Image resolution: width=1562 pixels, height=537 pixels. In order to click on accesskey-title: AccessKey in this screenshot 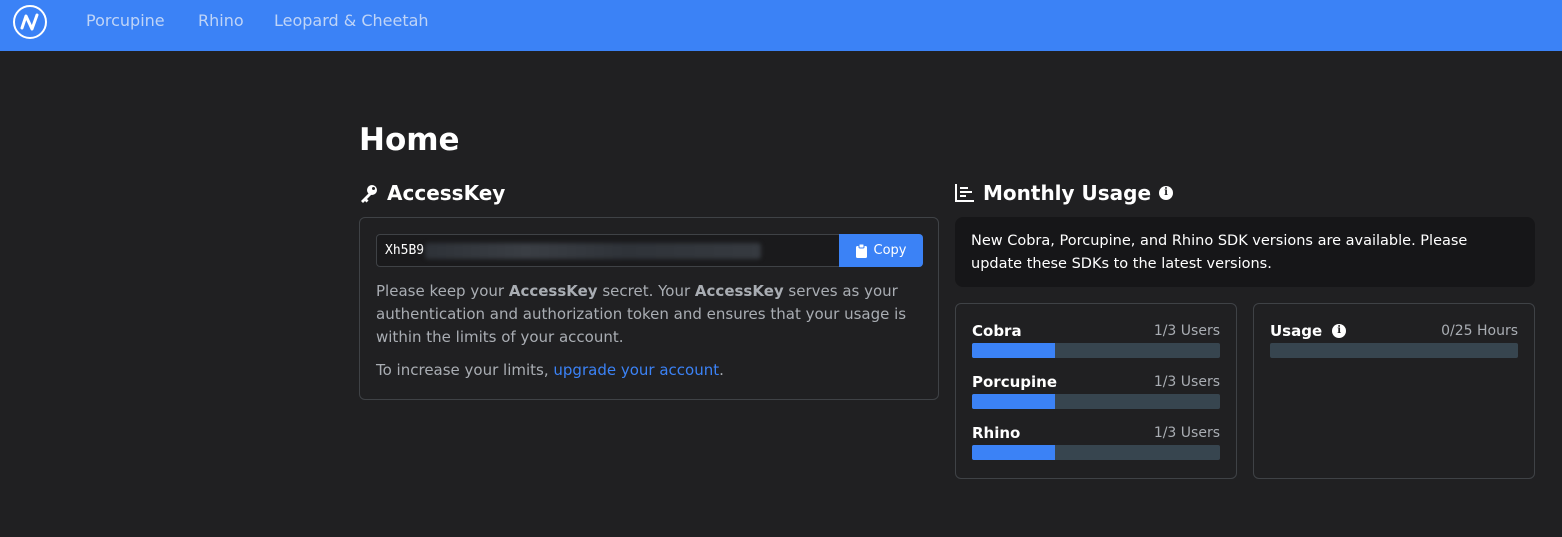, I will do `click(446, 193)`.